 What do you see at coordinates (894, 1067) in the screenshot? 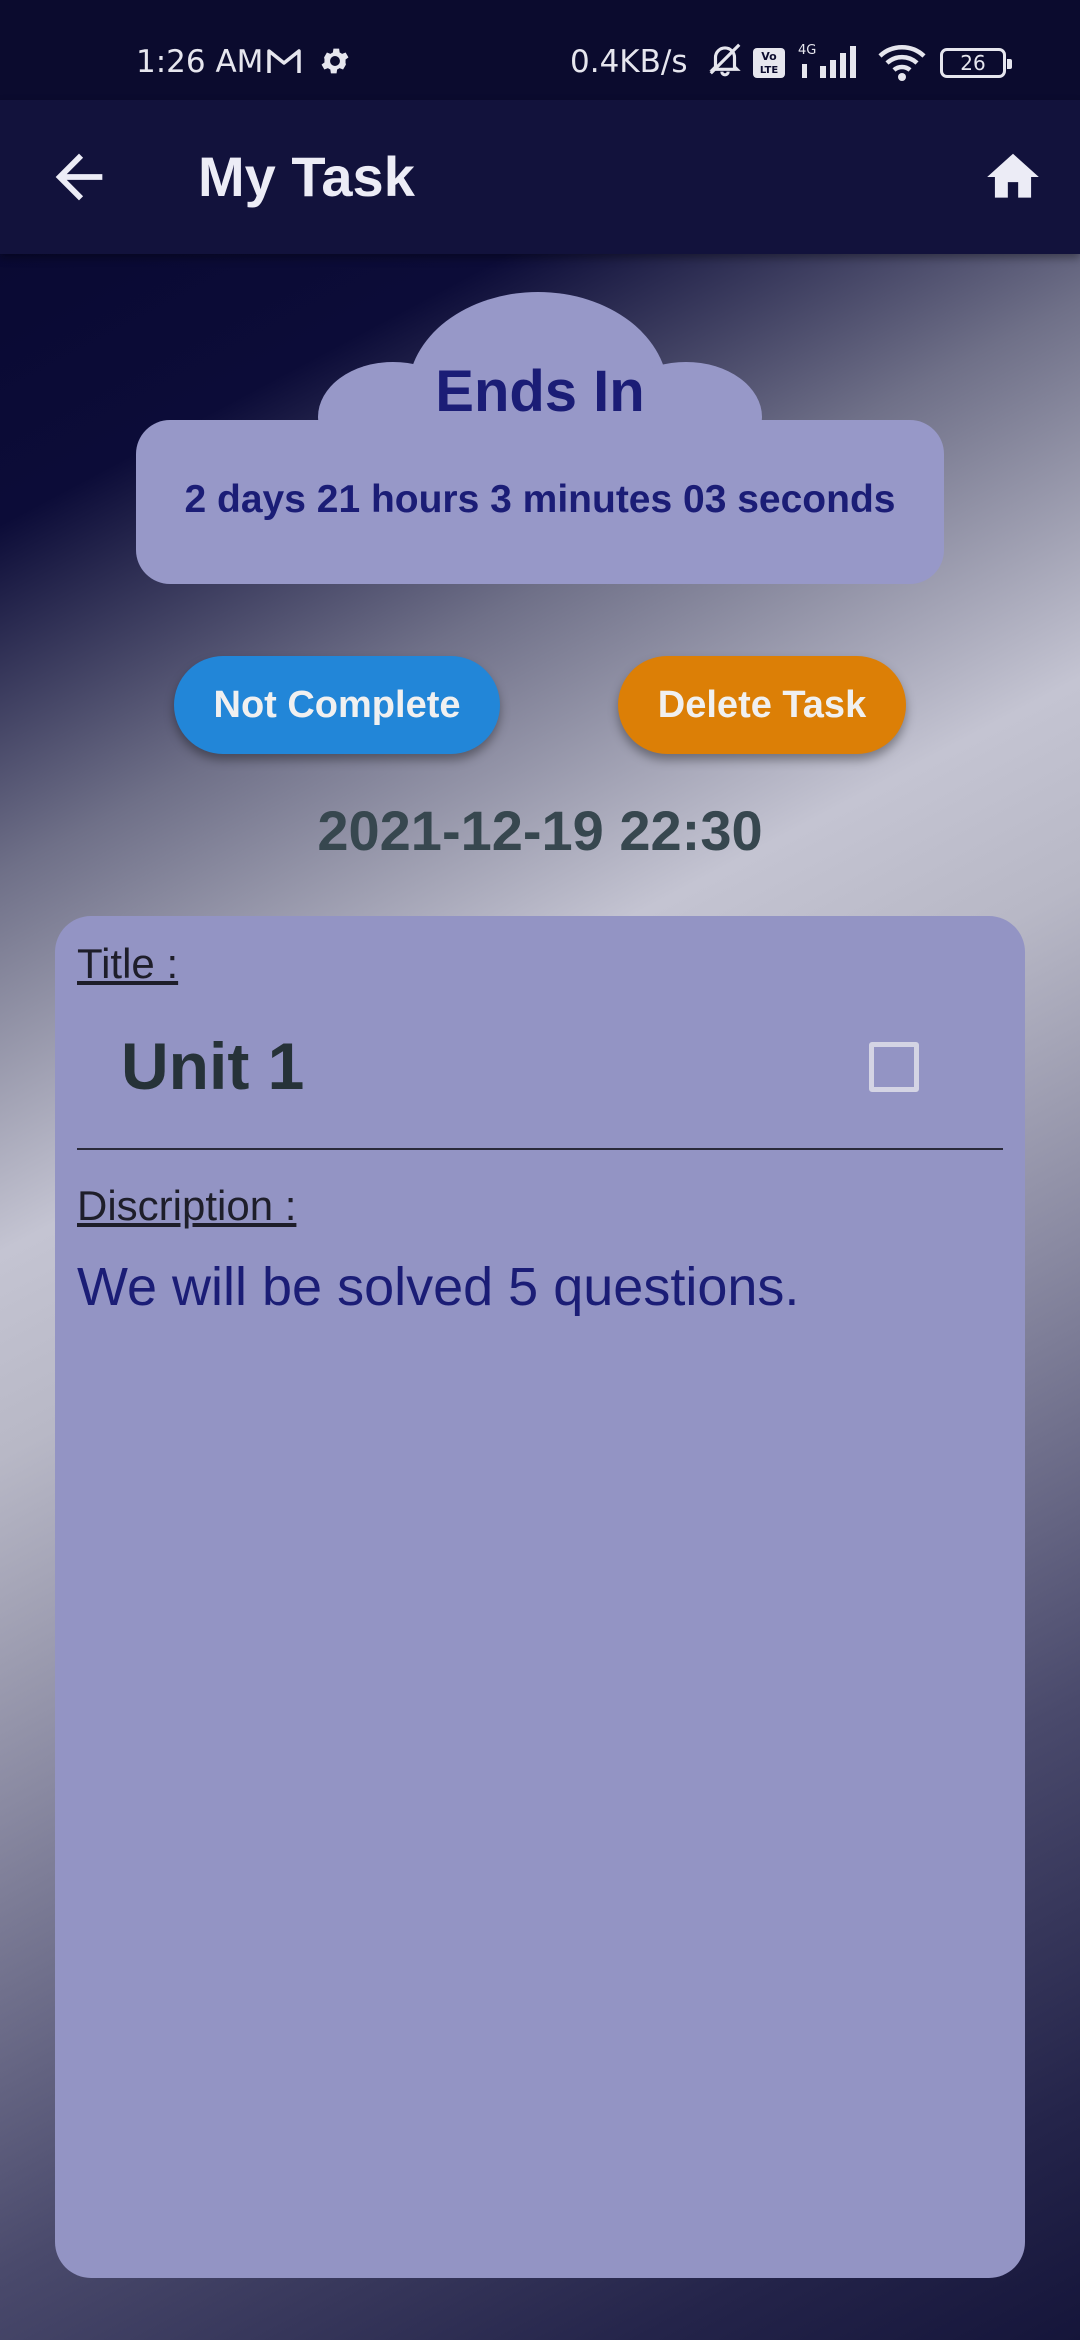
I see `complete-checkbox` at bounding box center [894, 1067].